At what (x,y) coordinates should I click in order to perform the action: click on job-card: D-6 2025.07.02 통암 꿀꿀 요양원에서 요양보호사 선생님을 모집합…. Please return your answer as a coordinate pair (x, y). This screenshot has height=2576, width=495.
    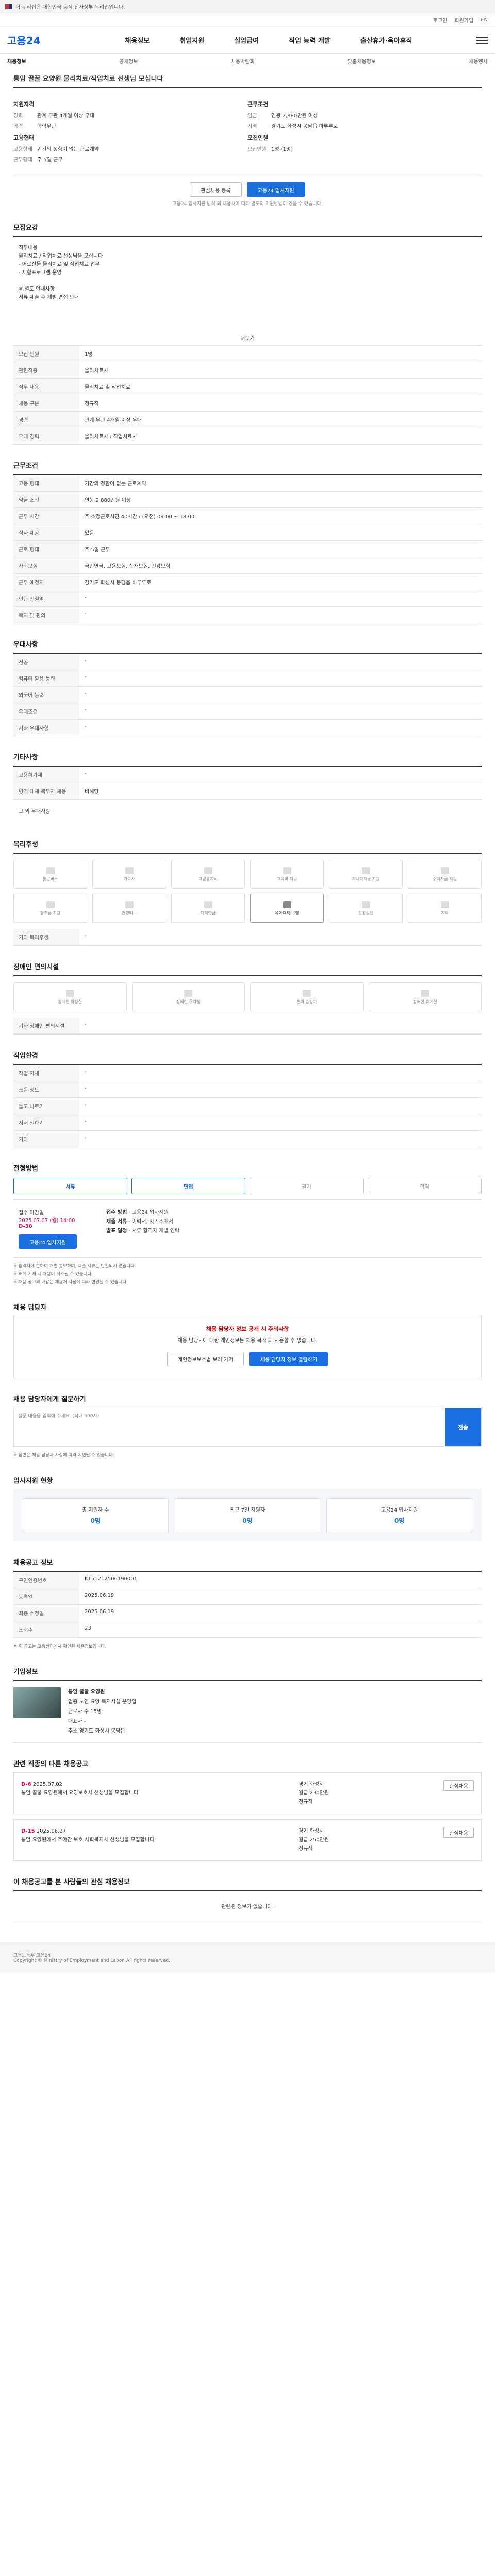
    Looking at the image, I should click on (247, 1793).